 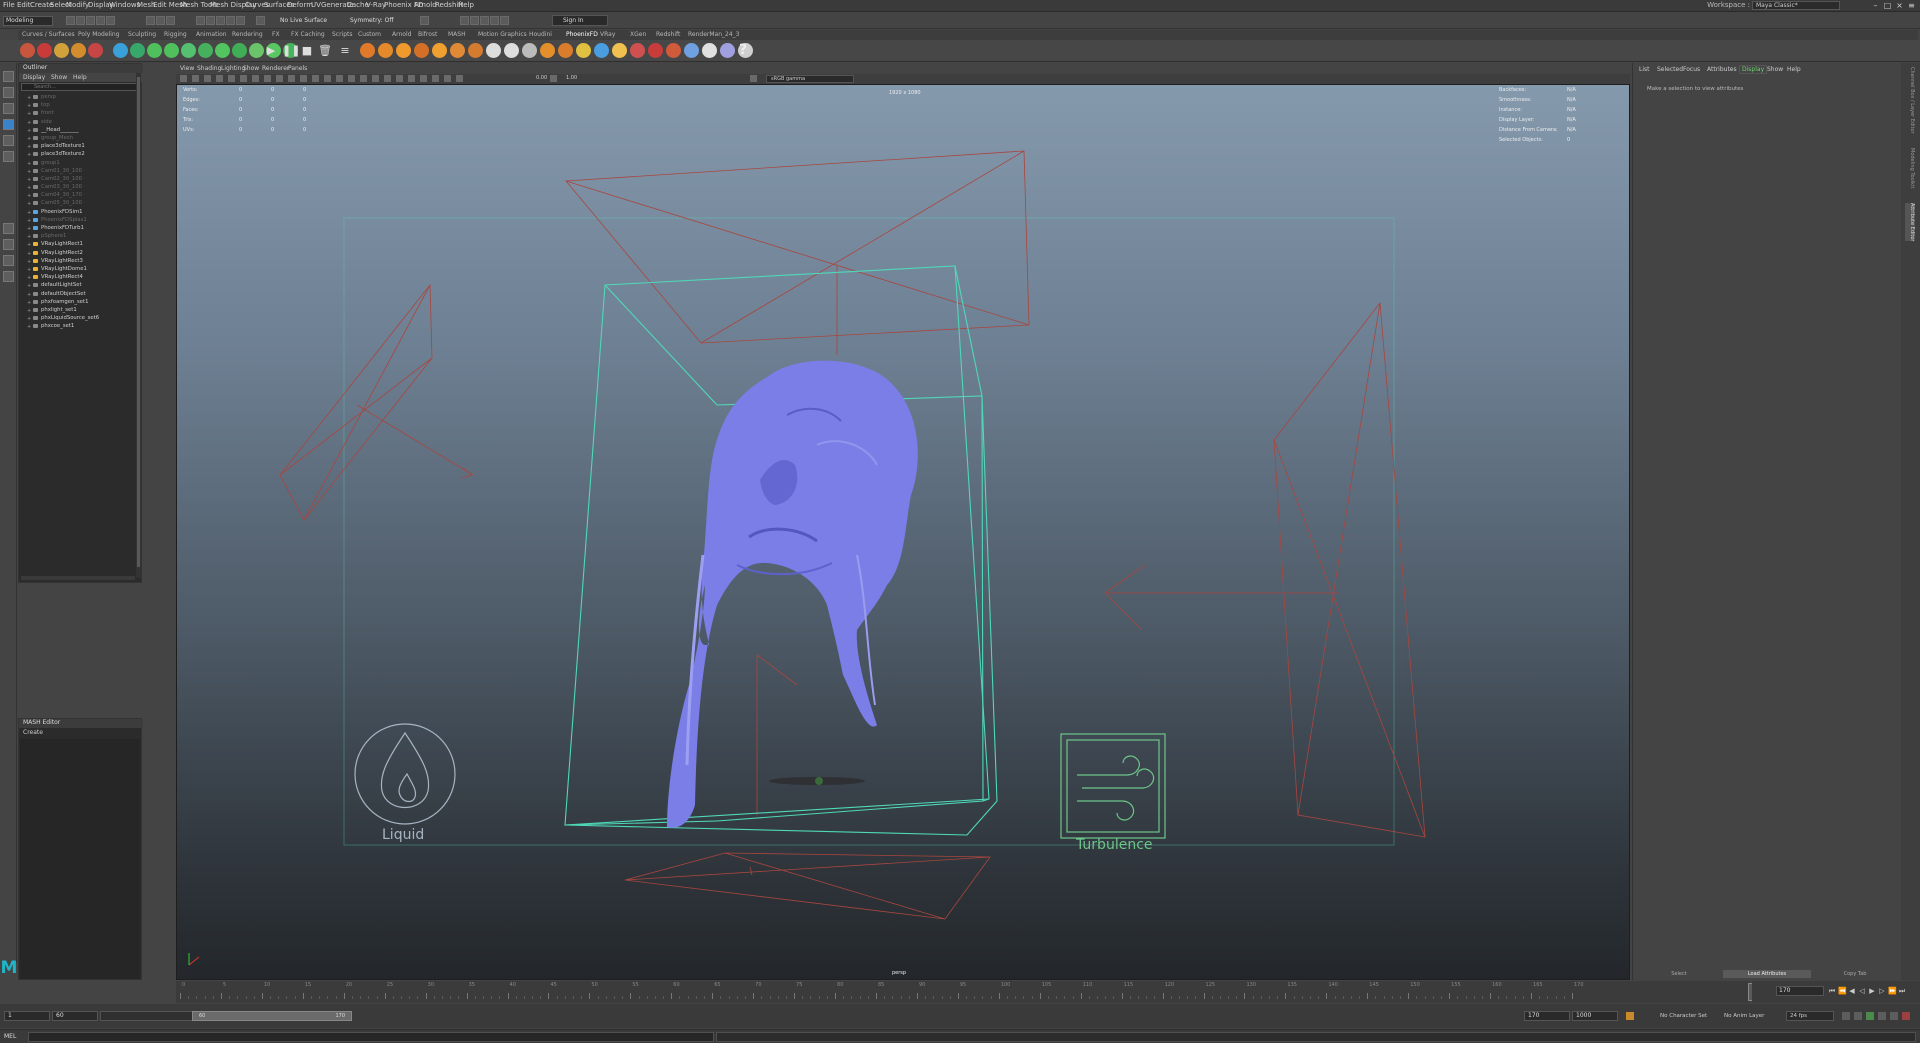 I want to click on render-view-icon, so click(x=504, y=20).